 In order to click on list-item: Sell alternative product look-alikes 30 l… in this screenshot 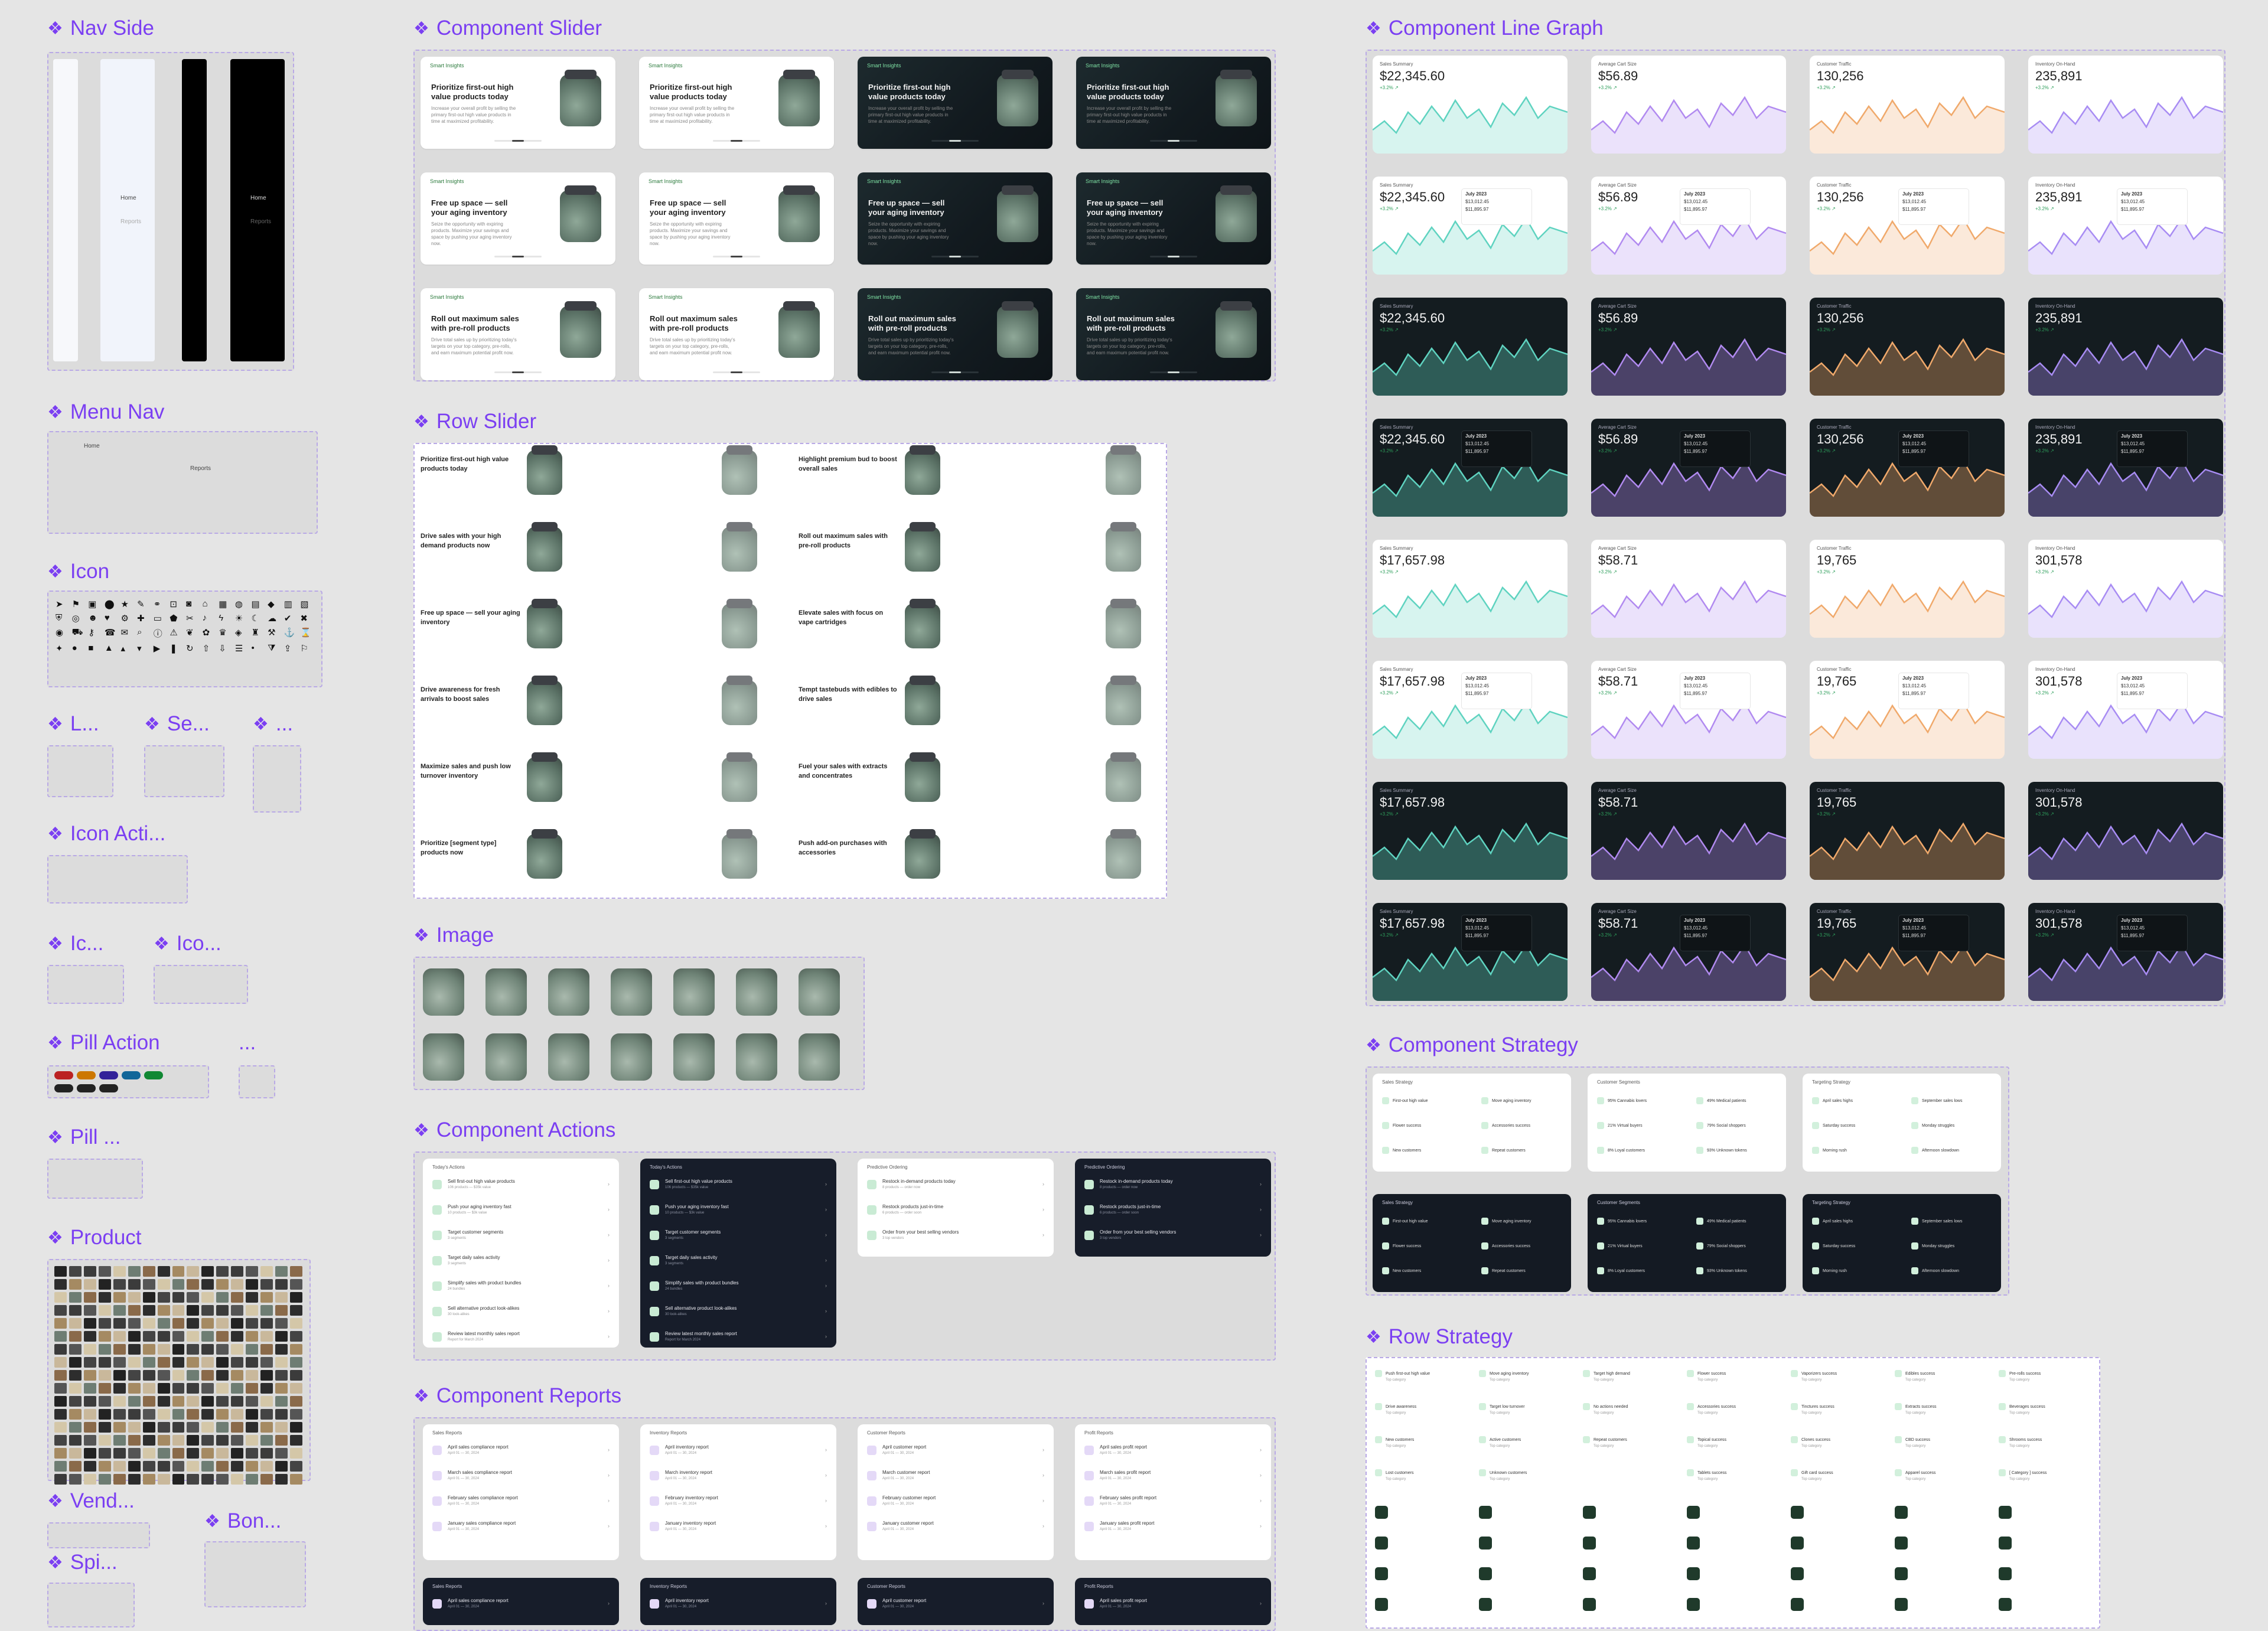, I will do `click(738, 1312)`.